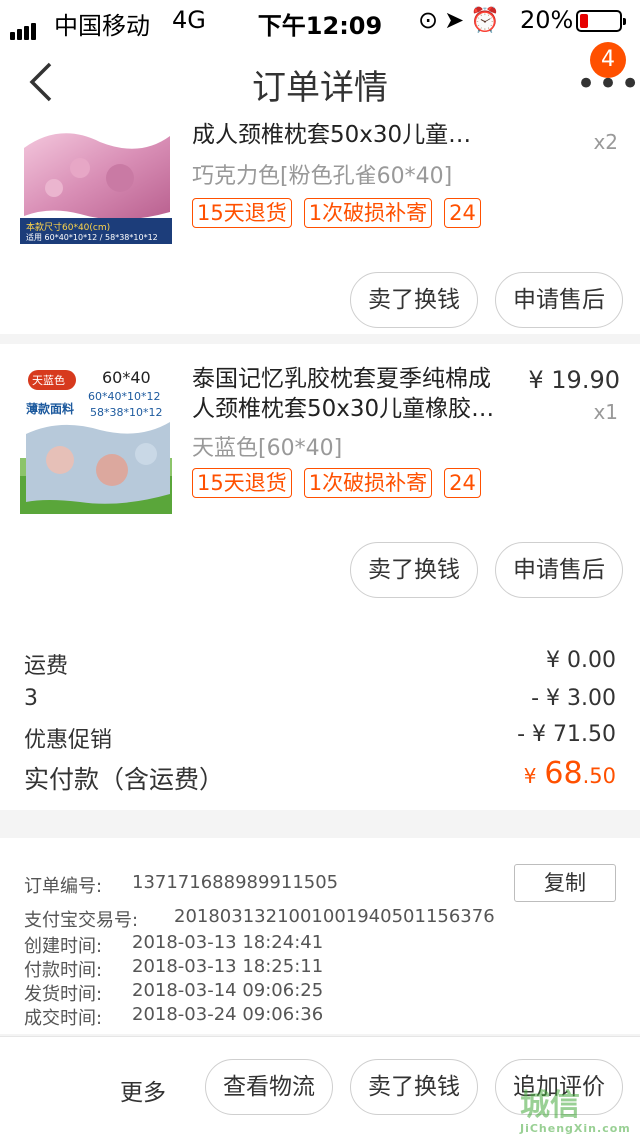  What do you see at coordinates (608, 60) in the screenshot?
I see `notification-badge: 4` at bounding box center [608, 60].